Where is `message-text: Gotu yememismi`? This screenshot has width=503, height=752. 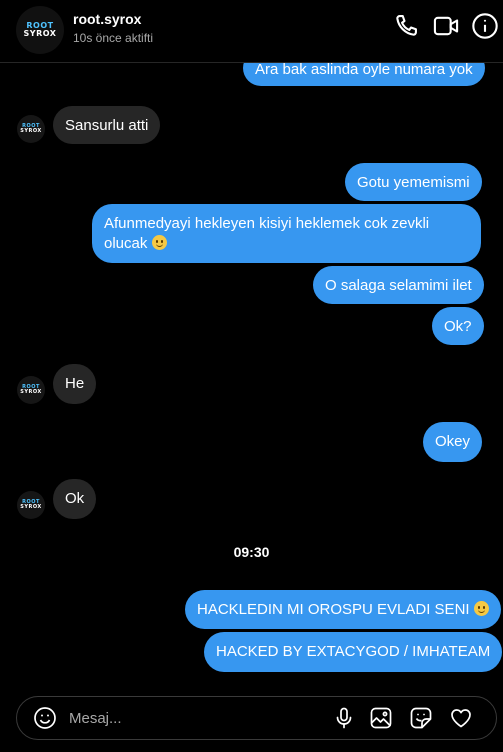
message-text: Gotu yememismi is located at coordinates (413, 182).